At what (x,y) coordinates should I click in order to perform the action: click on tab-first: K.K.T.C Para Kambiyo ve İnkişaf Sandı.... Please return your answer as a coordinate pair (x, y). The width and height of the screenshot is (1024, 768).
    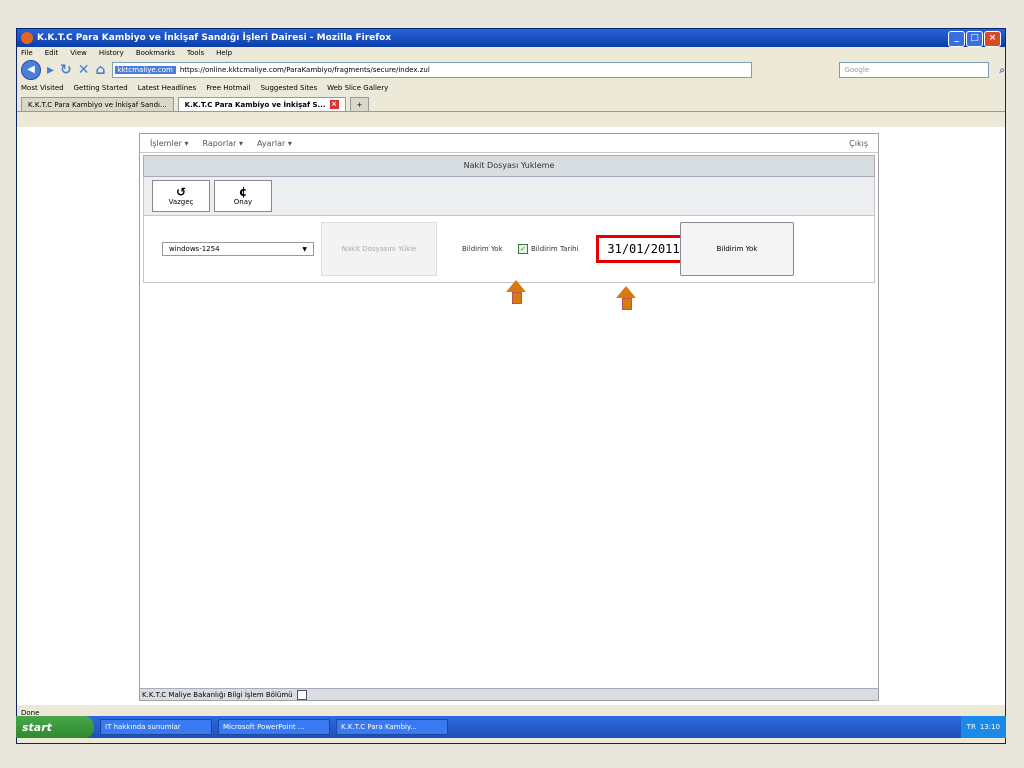
    Looking at the image, I should click on (97, 104).